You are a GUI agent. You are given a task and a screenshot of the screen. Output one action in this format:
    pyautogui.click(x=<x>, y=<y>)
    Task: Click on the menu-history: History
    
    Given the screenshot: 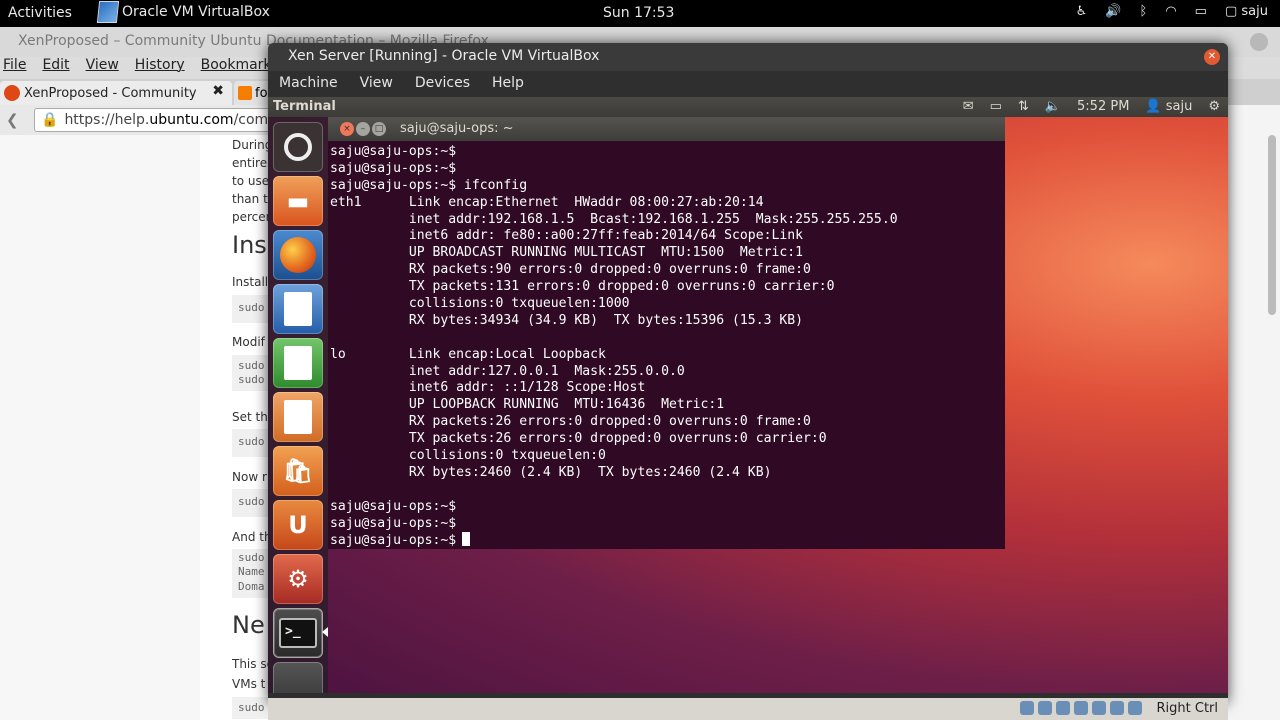 What is the action you would take?
    pyautogui.click(x=160, y=68)
    